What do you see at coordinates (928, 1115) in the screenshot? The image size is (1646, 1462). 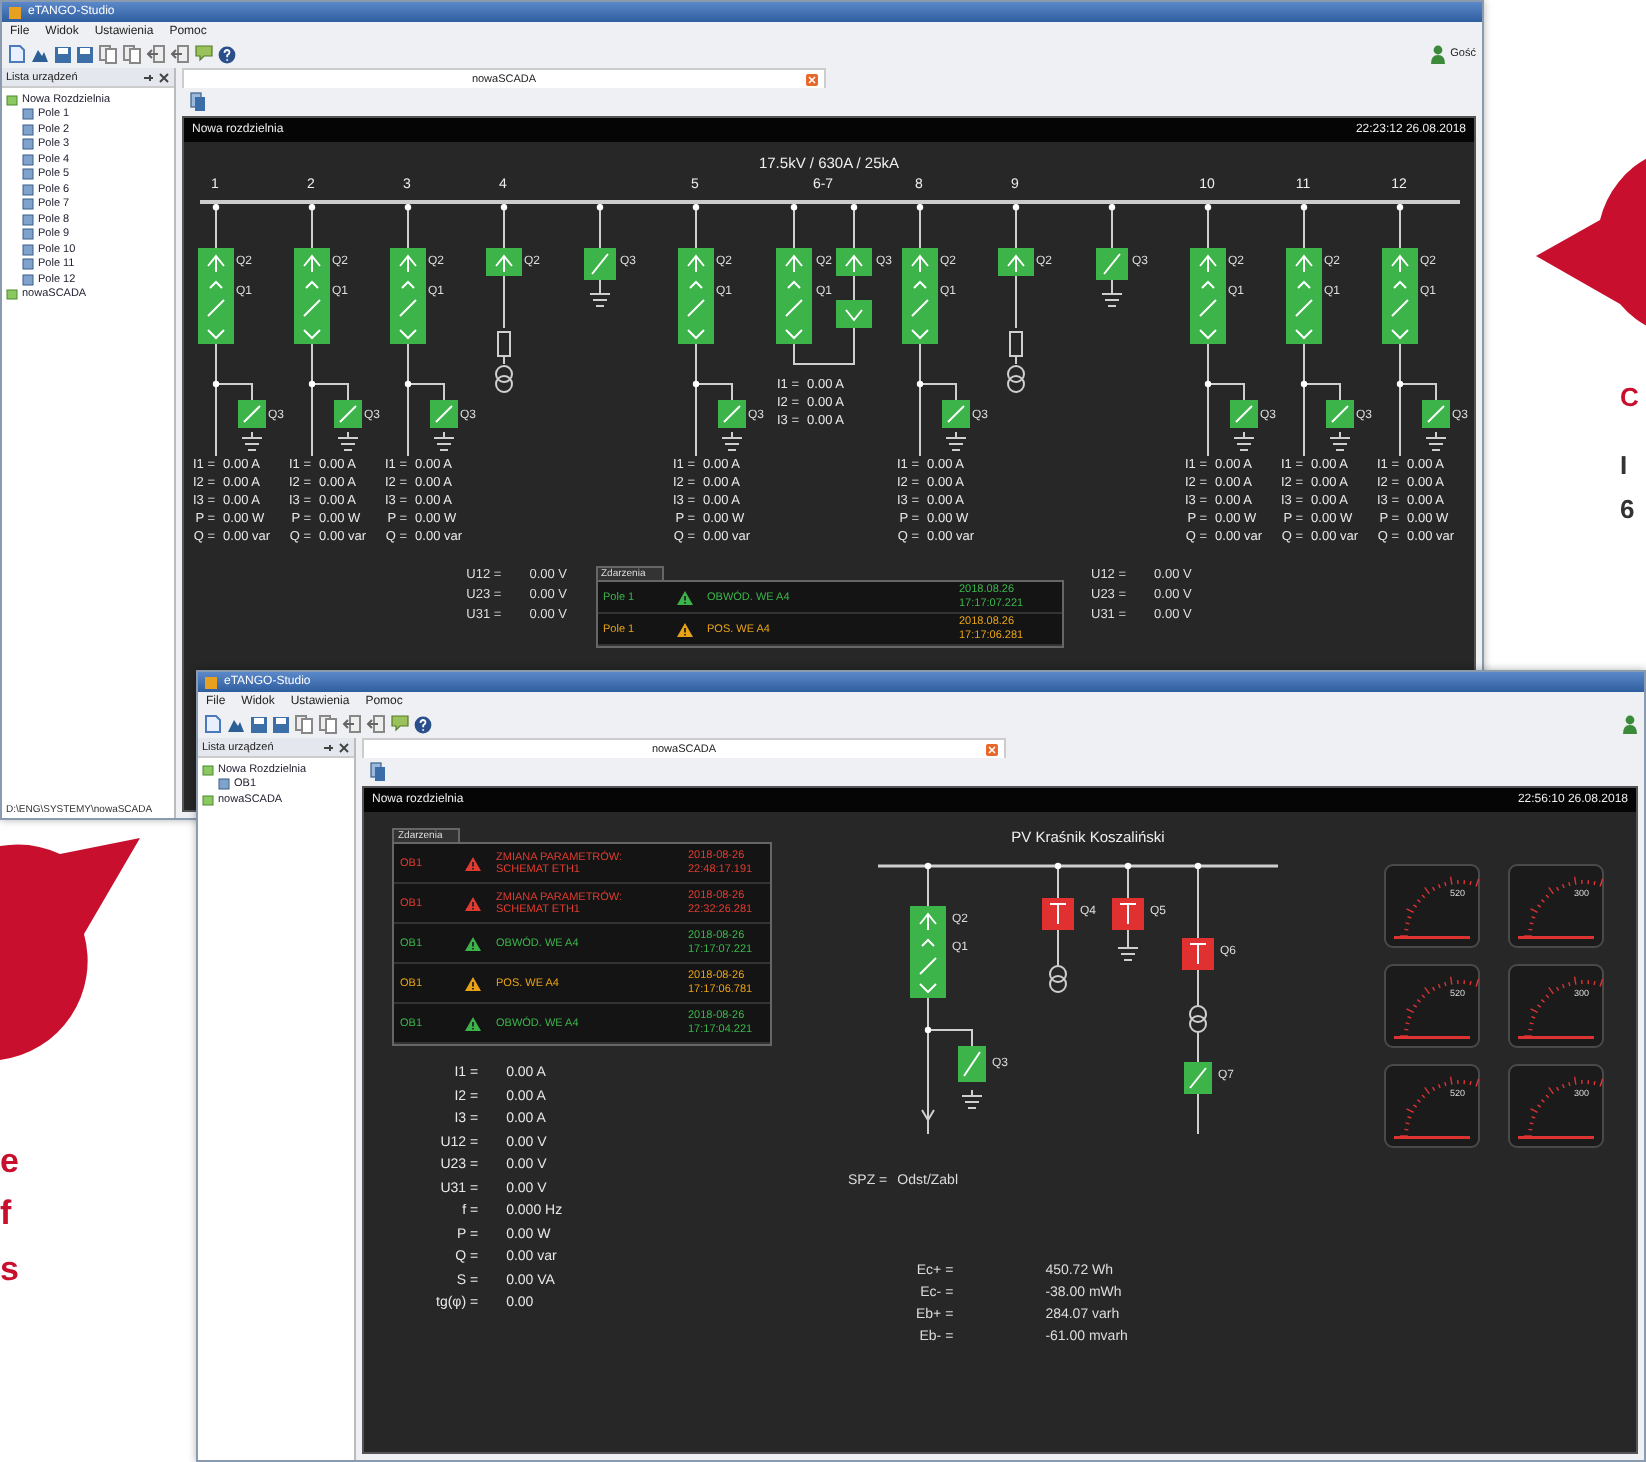 I see `cable-end-icon` at bounding box center [928, 1115].